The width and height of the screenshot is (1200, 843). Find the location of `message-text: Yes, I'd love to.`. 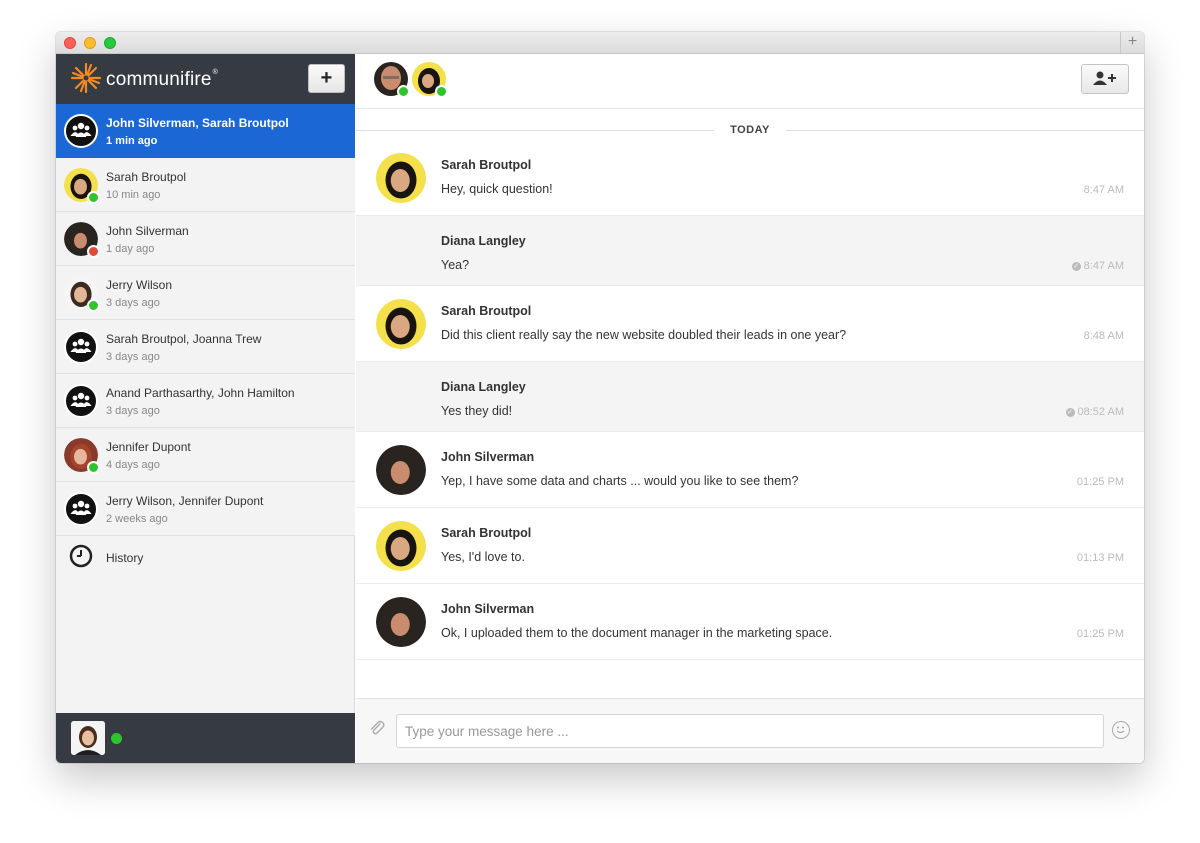

message-text: Yes, I'd love to. is located at coordinates (483, 557).